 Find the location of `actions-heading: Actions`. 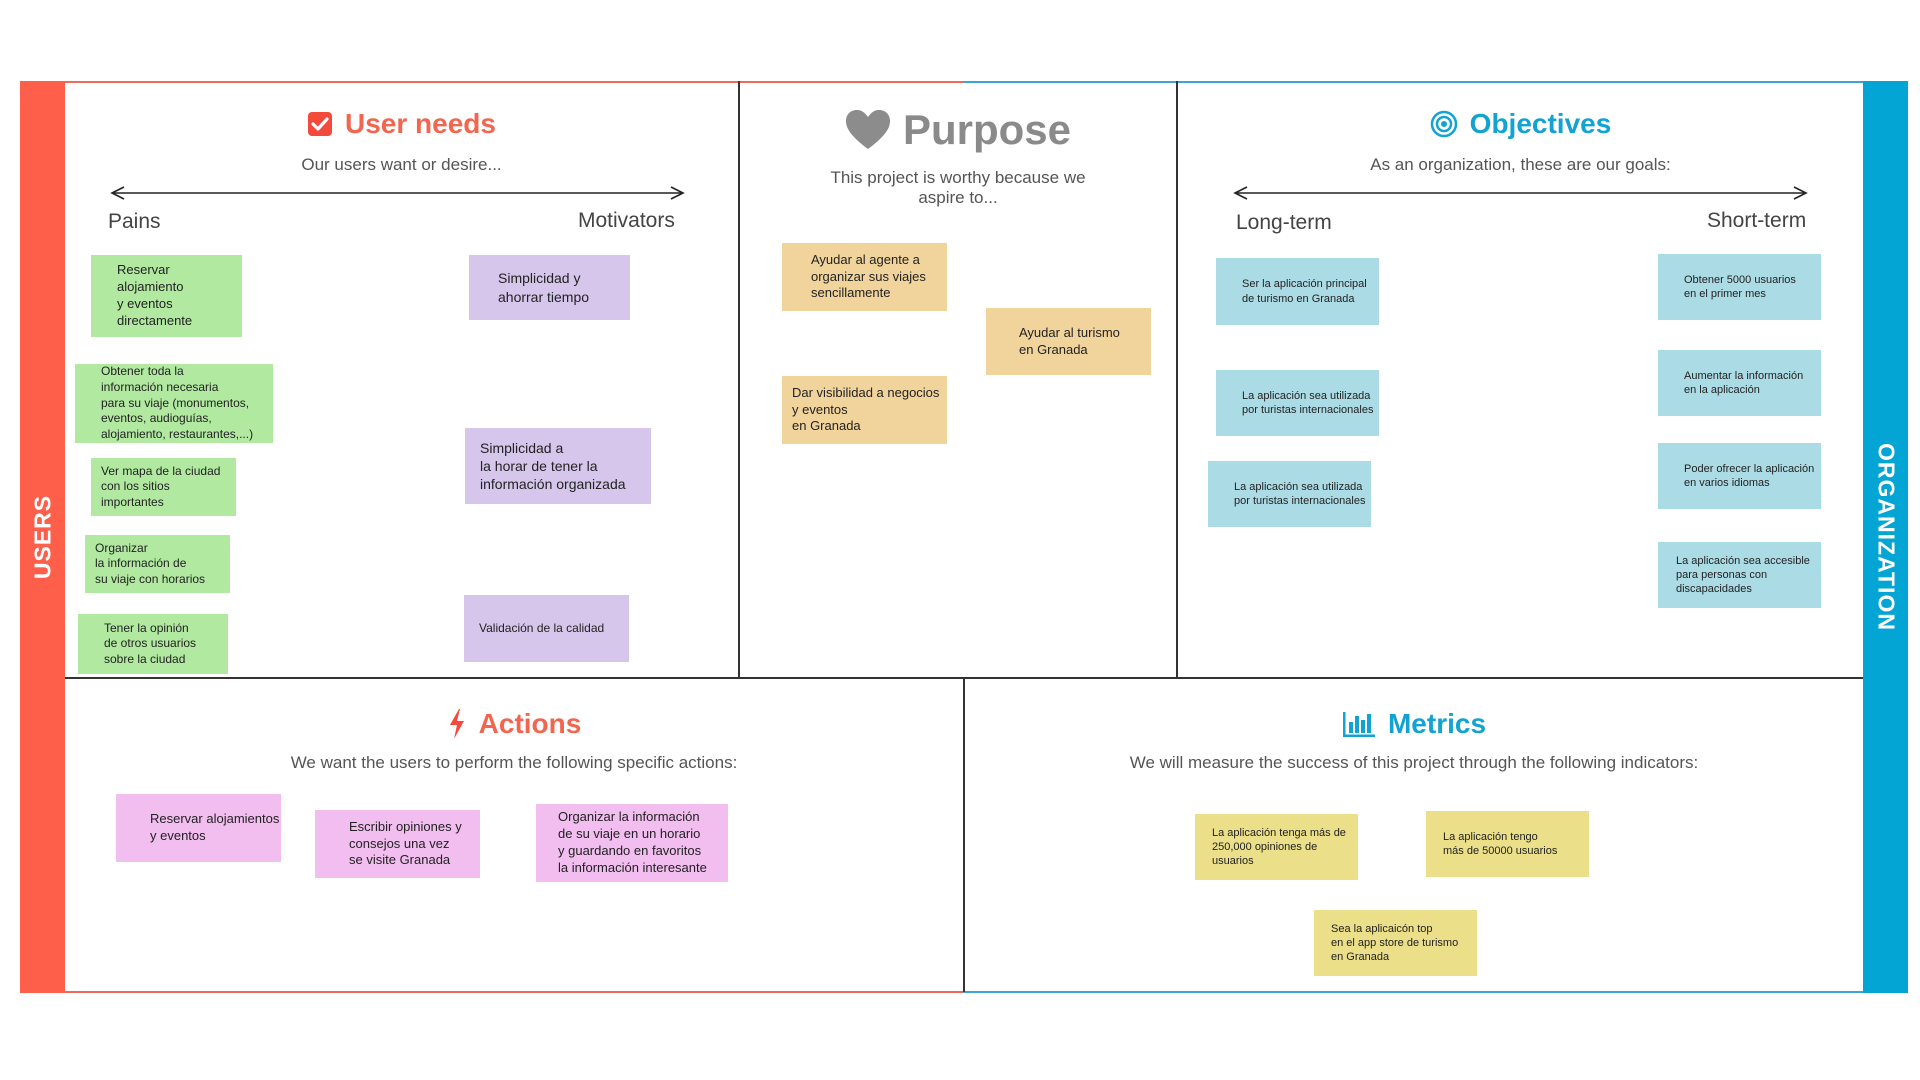

actions-heading: Actions is located at coordinates (514, 724).